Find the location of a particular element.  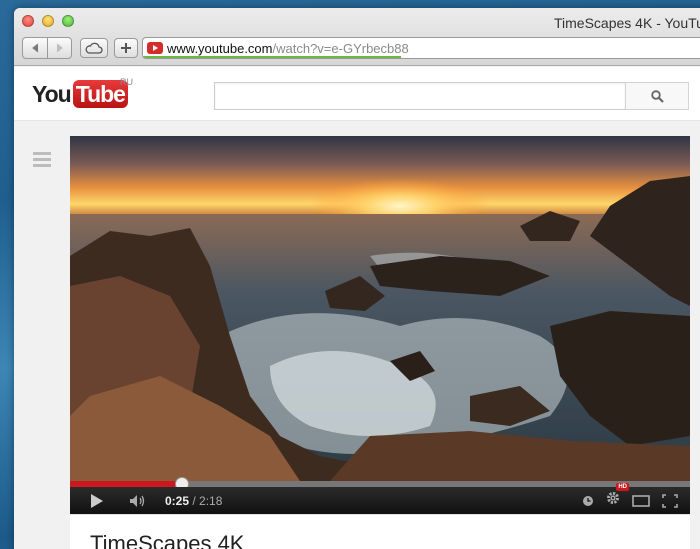

icloud-tabs-button is located at coordinates (94, 48).